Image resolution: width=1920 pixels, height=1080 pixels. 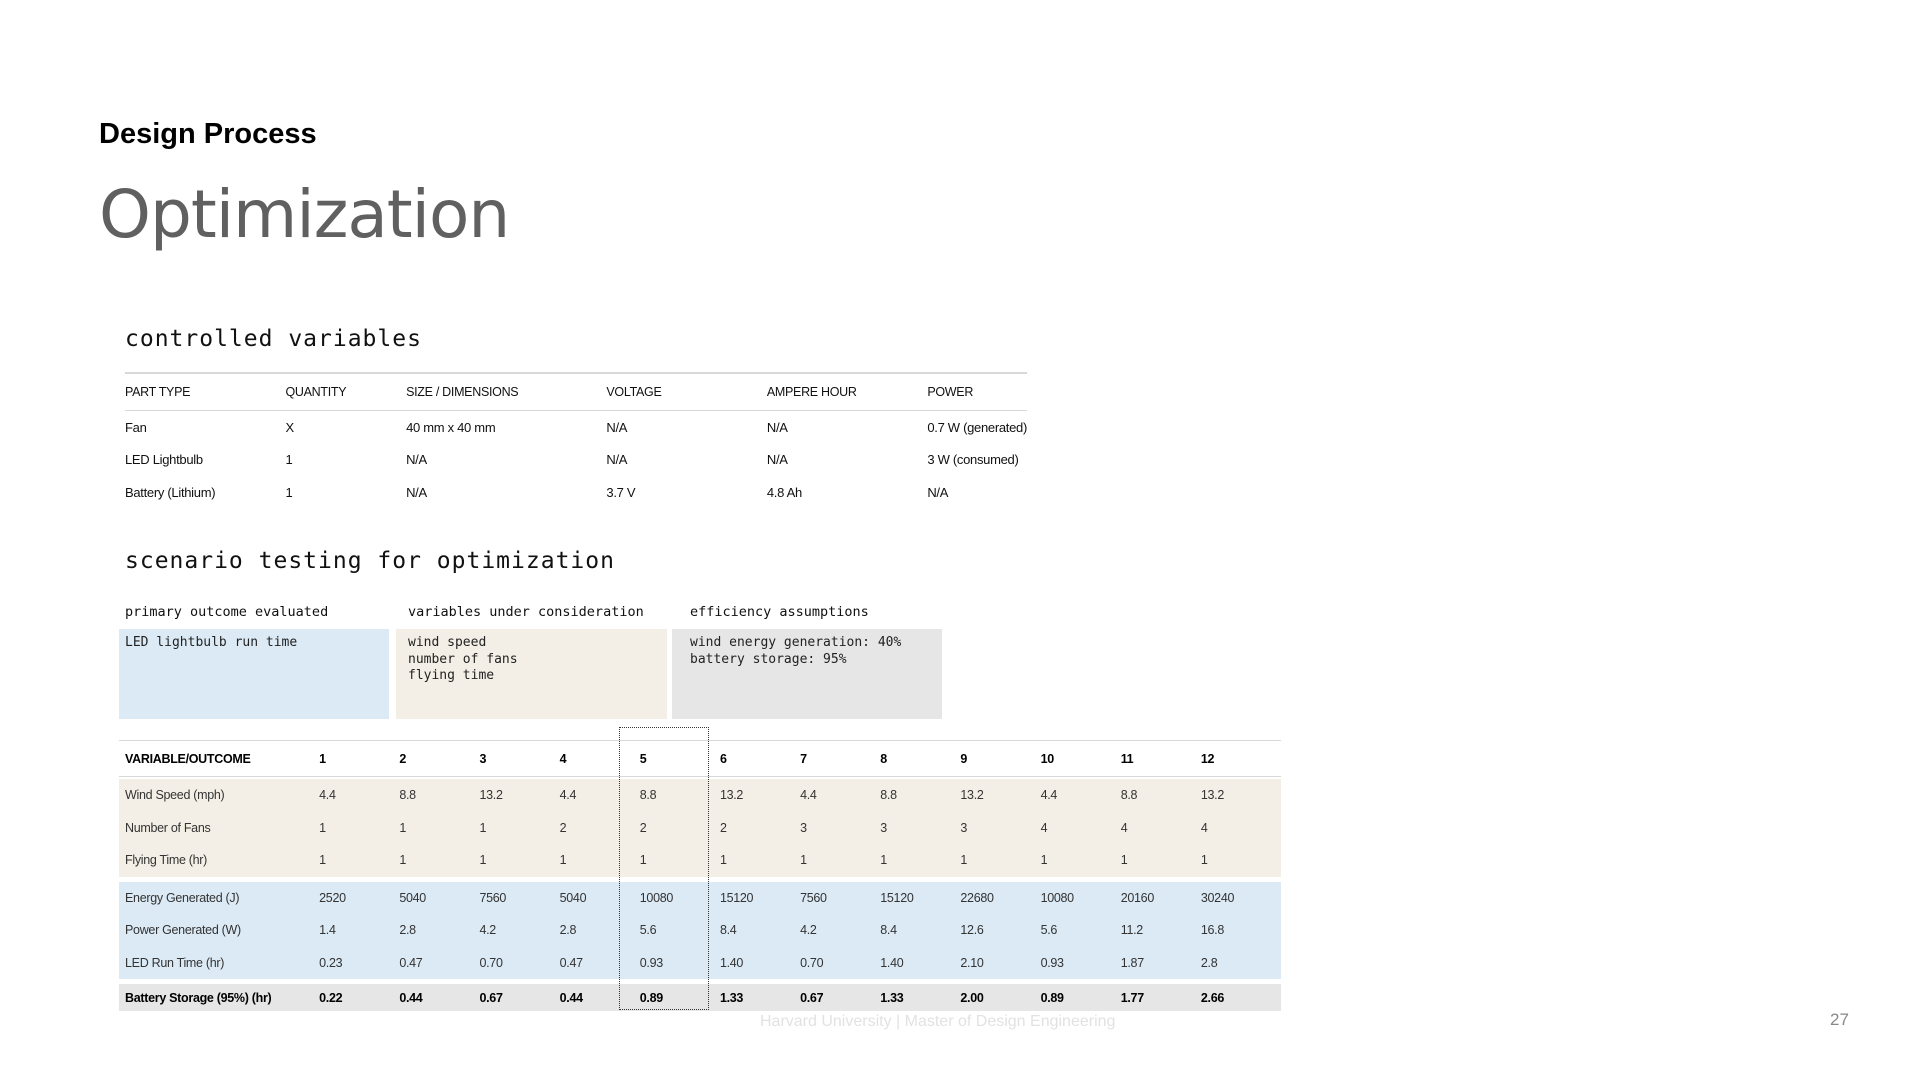 What do you see at coordinates (977, 897) in the screenshot?
I see `table-cell: 22680` at bounding box center [977, 897].